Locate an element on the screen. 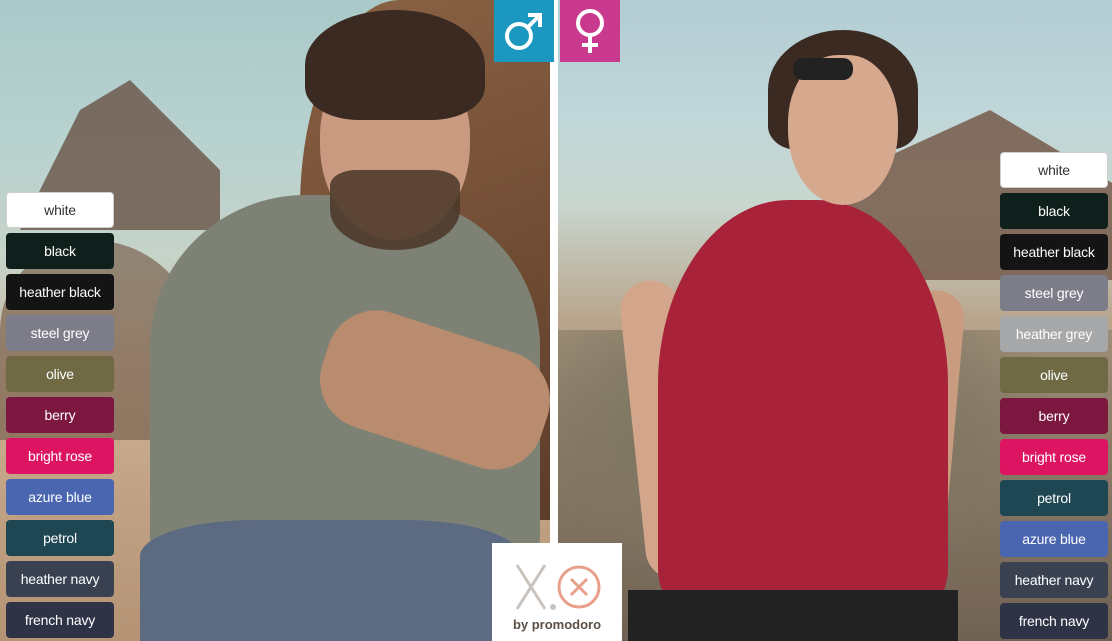  women-swatch-heather-navy: heather navy is located at coordinates (1054, 580).